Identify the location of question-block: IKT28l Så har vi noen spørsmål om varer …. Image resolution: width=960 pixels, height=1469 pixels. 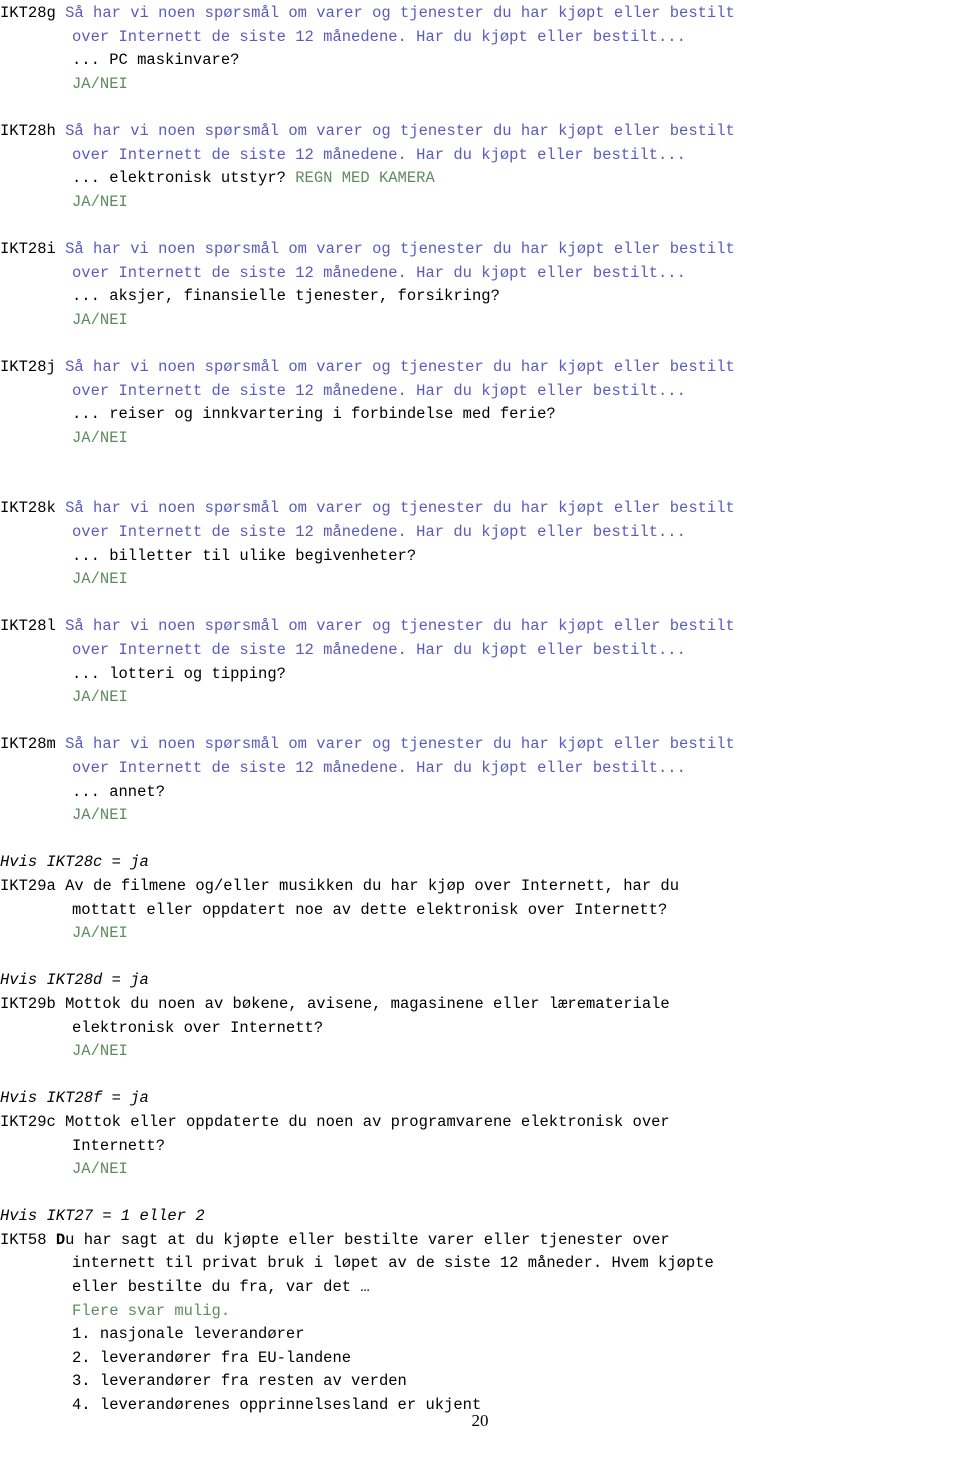
(480, 662).